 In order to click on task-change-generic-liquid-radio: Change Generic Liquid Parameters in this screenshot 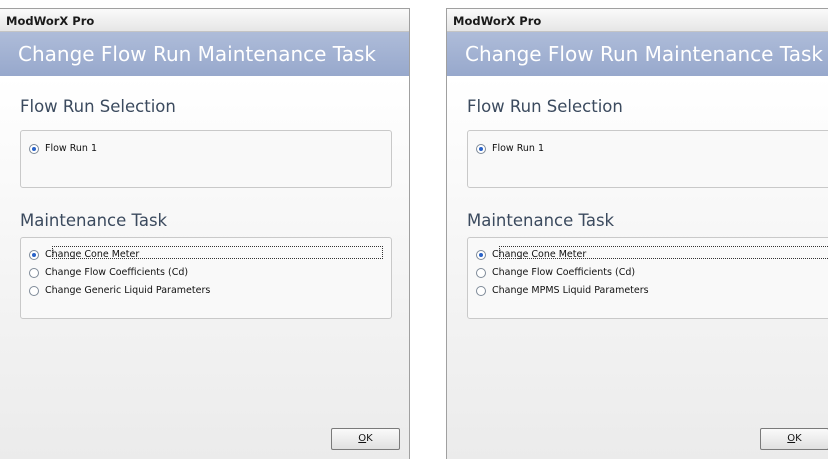, I will do `click(120, 290)`.